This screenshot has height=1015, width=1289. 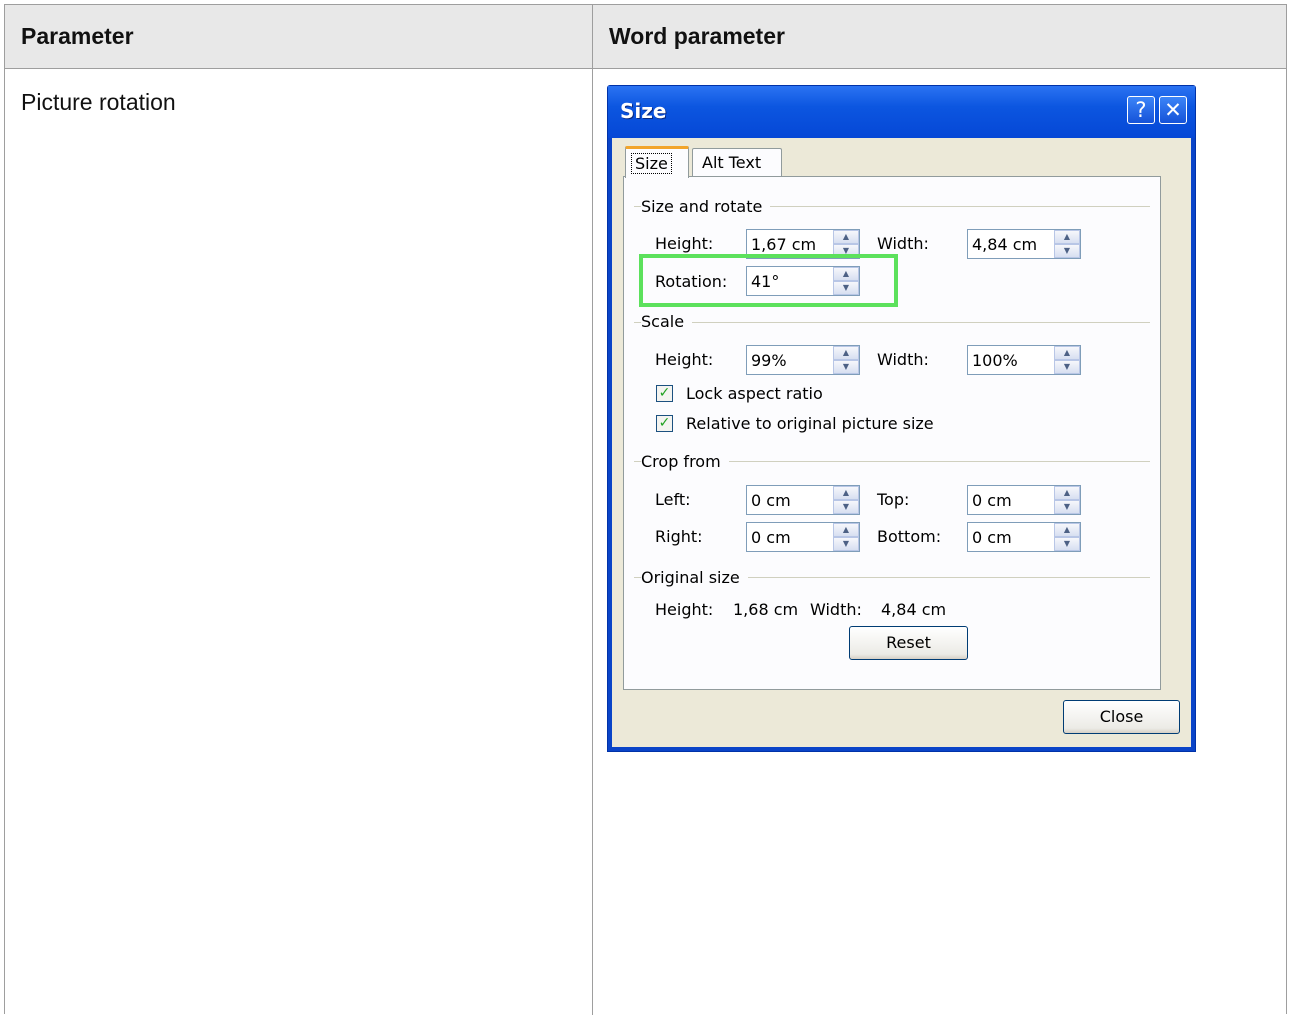 I want to click on relative-original-checkbox: ✓, so click(x=664, y=423).